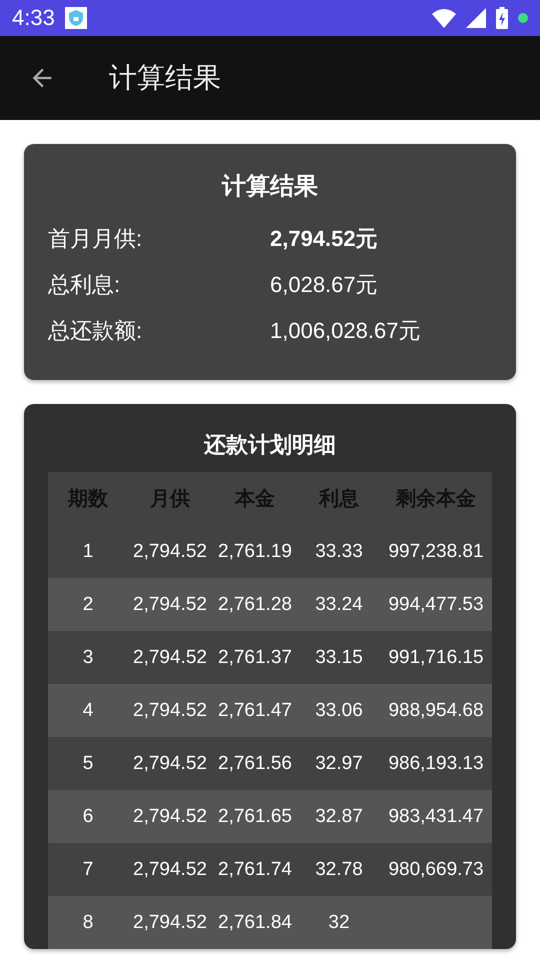  Describe the element at coordinates (436, 551) in the screenshot. I see `table-cell-text: 997,238.81` at that location.